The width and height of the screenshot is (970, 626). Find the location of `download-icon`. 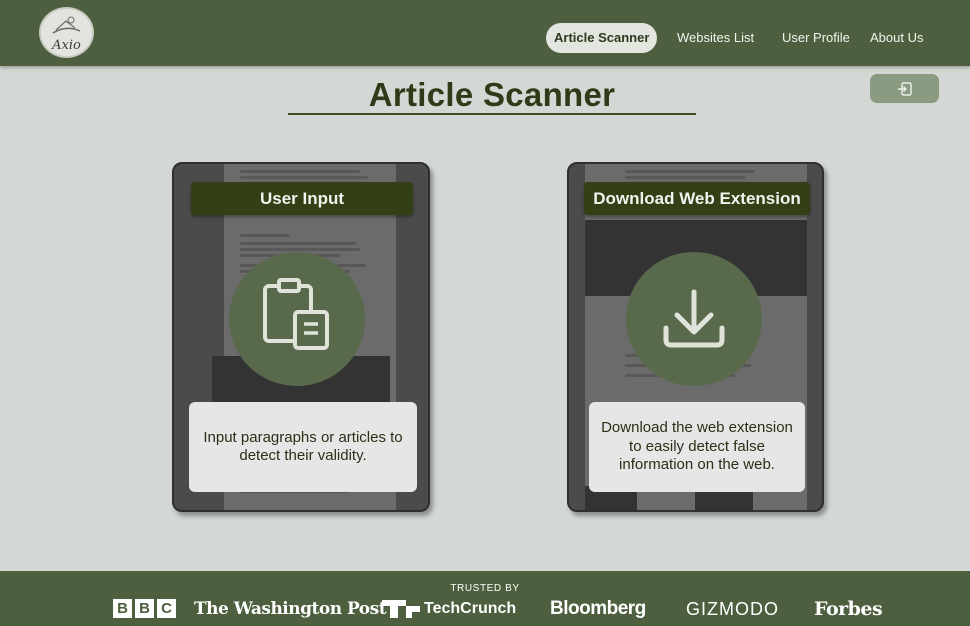

download-icon is located at coordinates (694, 318).